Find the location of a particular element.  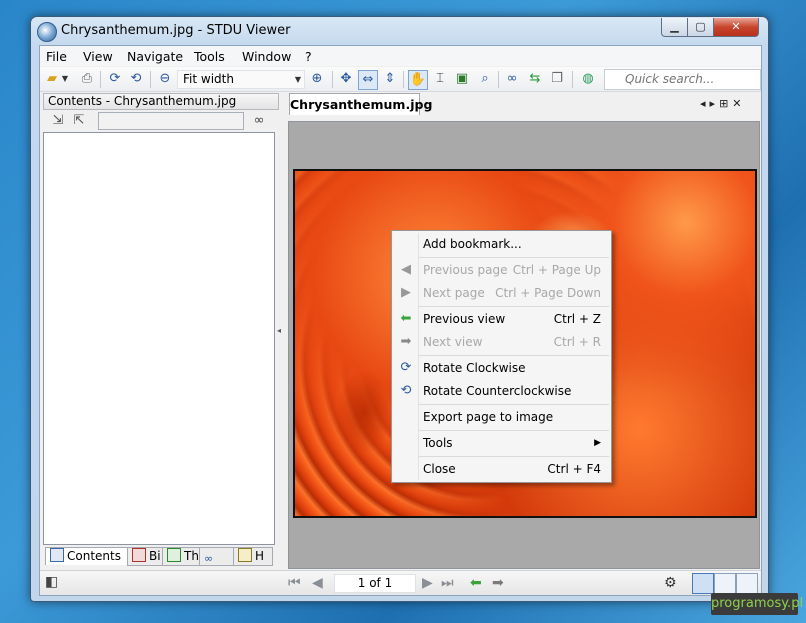

first-page-icon: ⏮ is located at coordinates (294, 583).